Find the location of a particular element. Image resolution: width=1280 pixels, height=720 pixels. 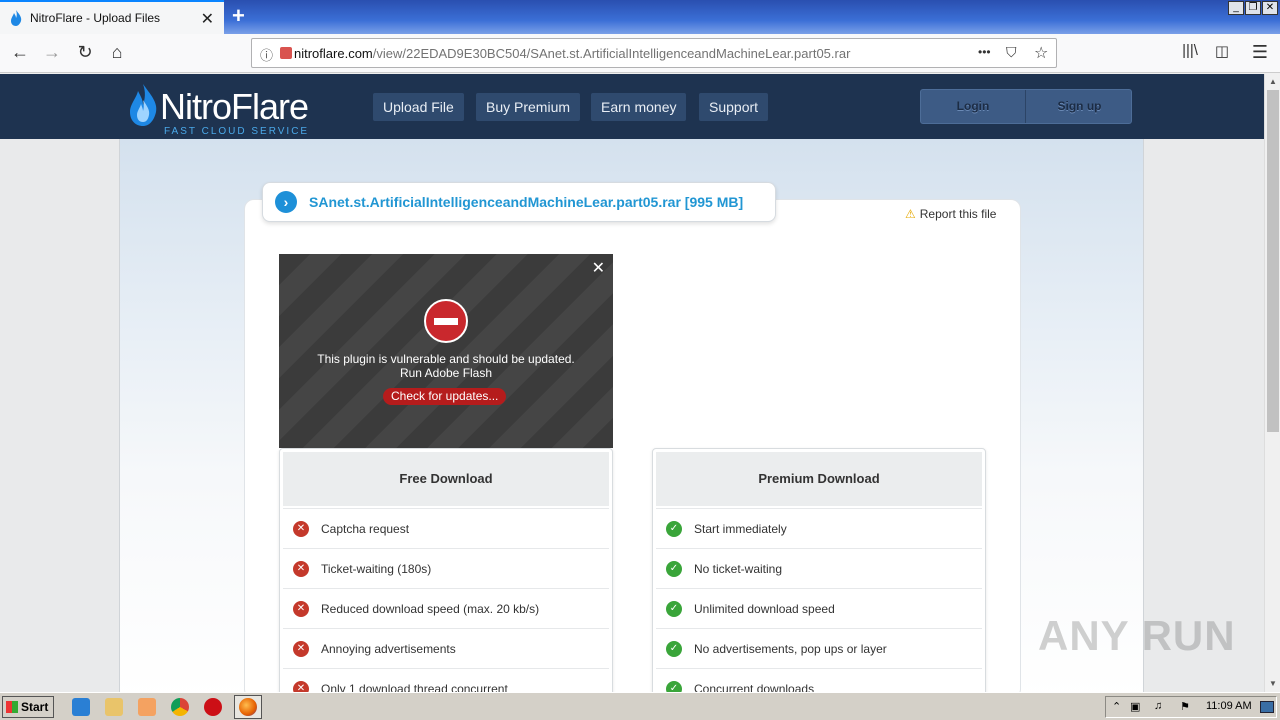

list-item: ✕ Reduced download speed (max. 20 kb/s) is located at coordinates (446, 608).